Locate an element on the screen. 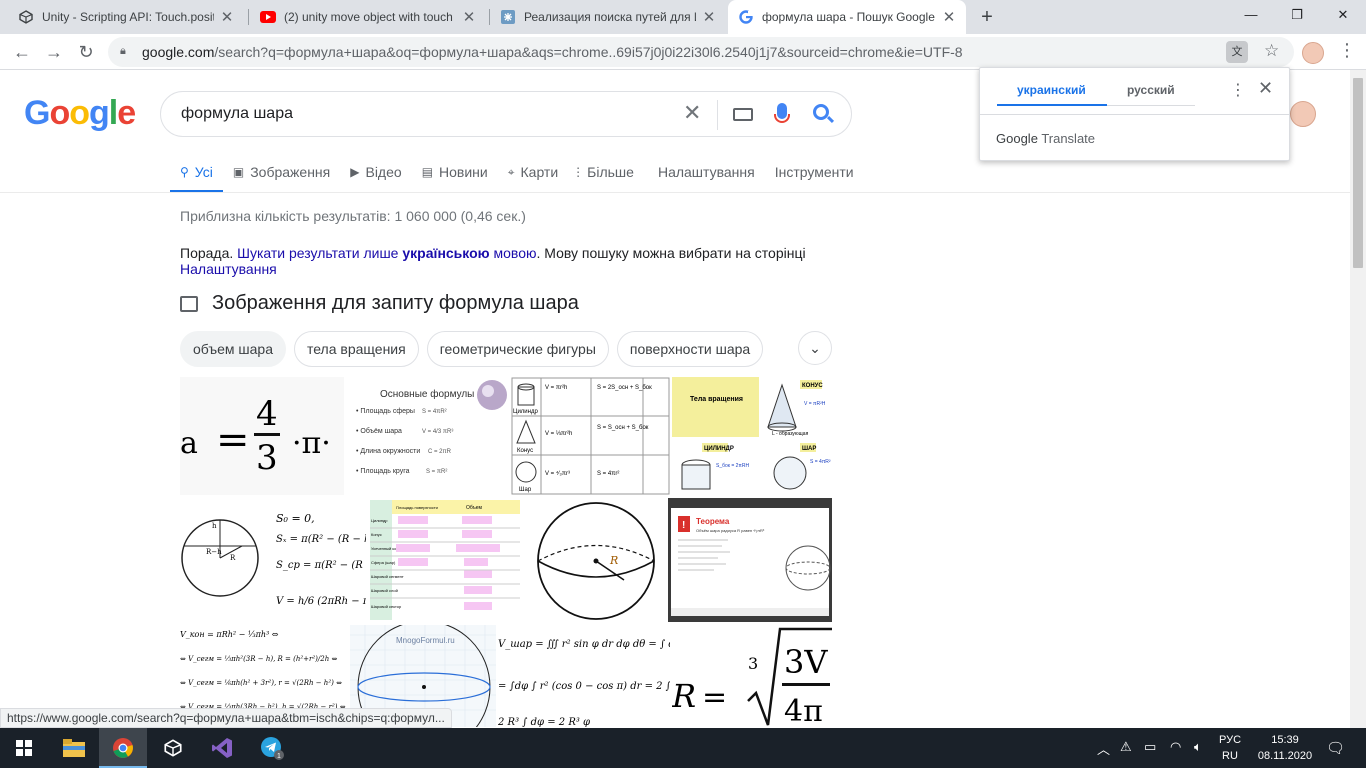 The height and width of the screenshot is (768, 1366). chip: геометрические фигуры is located at coordinates (517, 349).